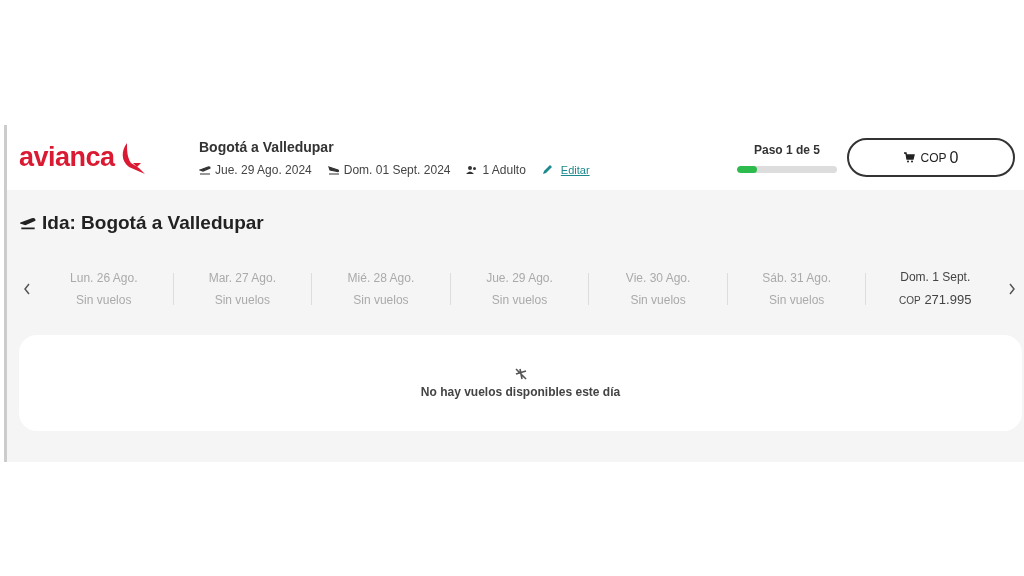 The height and width of the screenshot is (576, 1024). Describe the element at coordinates (796, 288) in the screenshot. I see `date-tab: Sáb. 31 Ago. Sin vuelos` at that location.